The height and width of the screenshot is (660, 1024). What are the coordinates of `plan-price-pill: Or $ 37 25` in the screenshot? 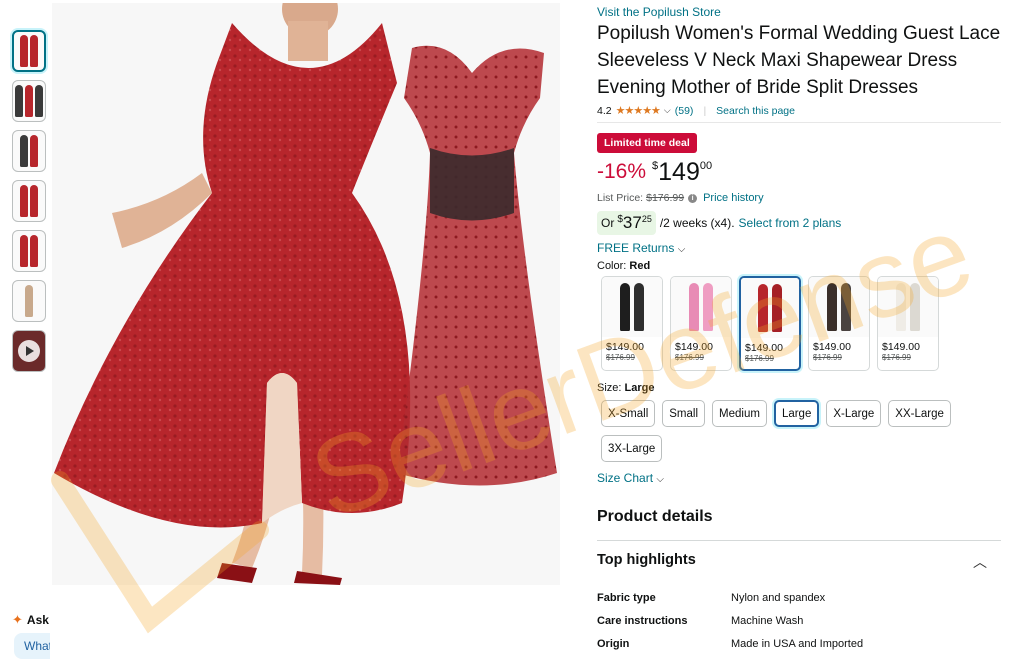 It's located at (626, 223).